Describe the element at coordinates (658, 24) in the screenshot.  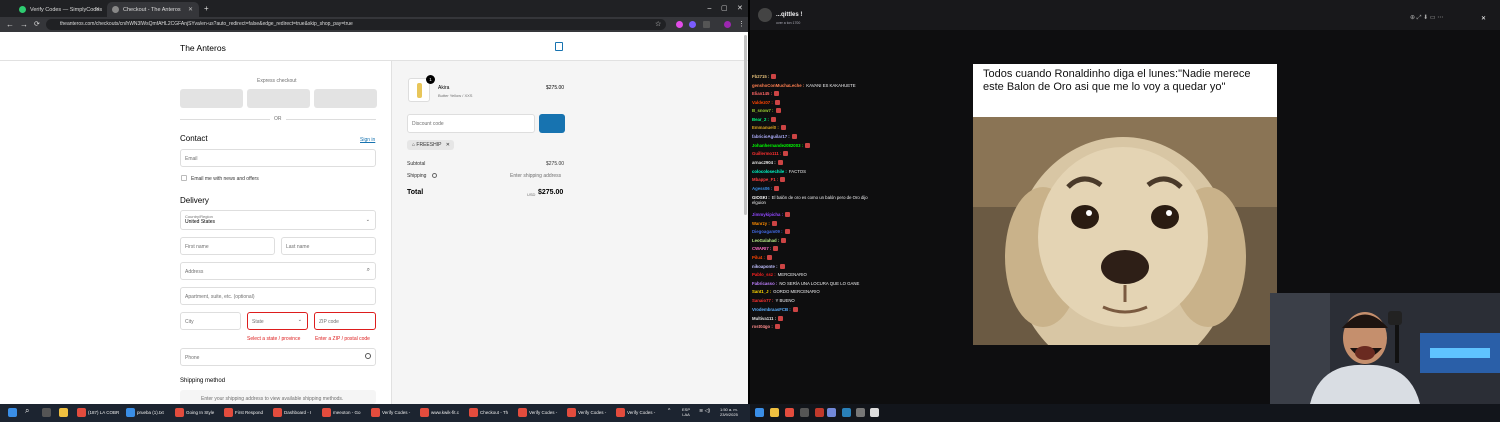
I see `bookmark-star-icon: ☆` at that location.